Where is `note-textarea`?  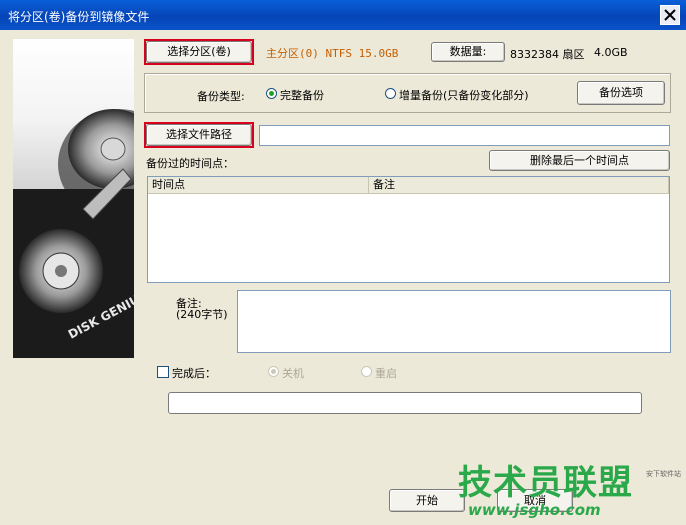
note-textarea is located at coordinates (454, 321).